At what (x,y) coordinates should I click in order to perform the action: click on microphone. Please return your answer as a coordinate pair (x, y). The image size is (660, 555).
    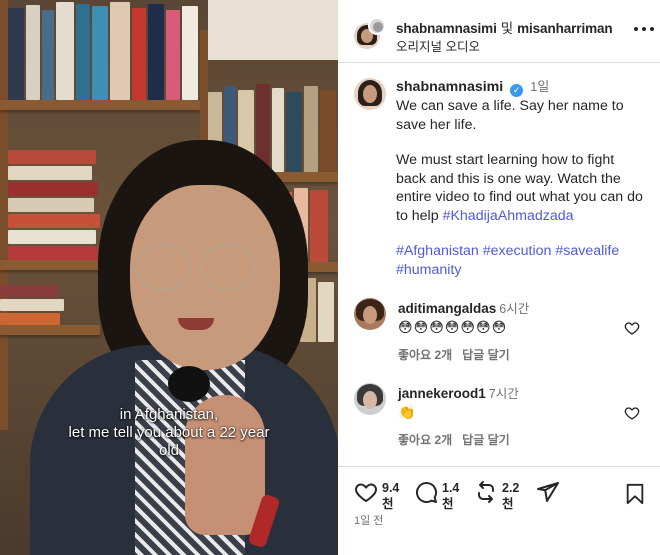
    Looking at the image, I should click on (189, 384).